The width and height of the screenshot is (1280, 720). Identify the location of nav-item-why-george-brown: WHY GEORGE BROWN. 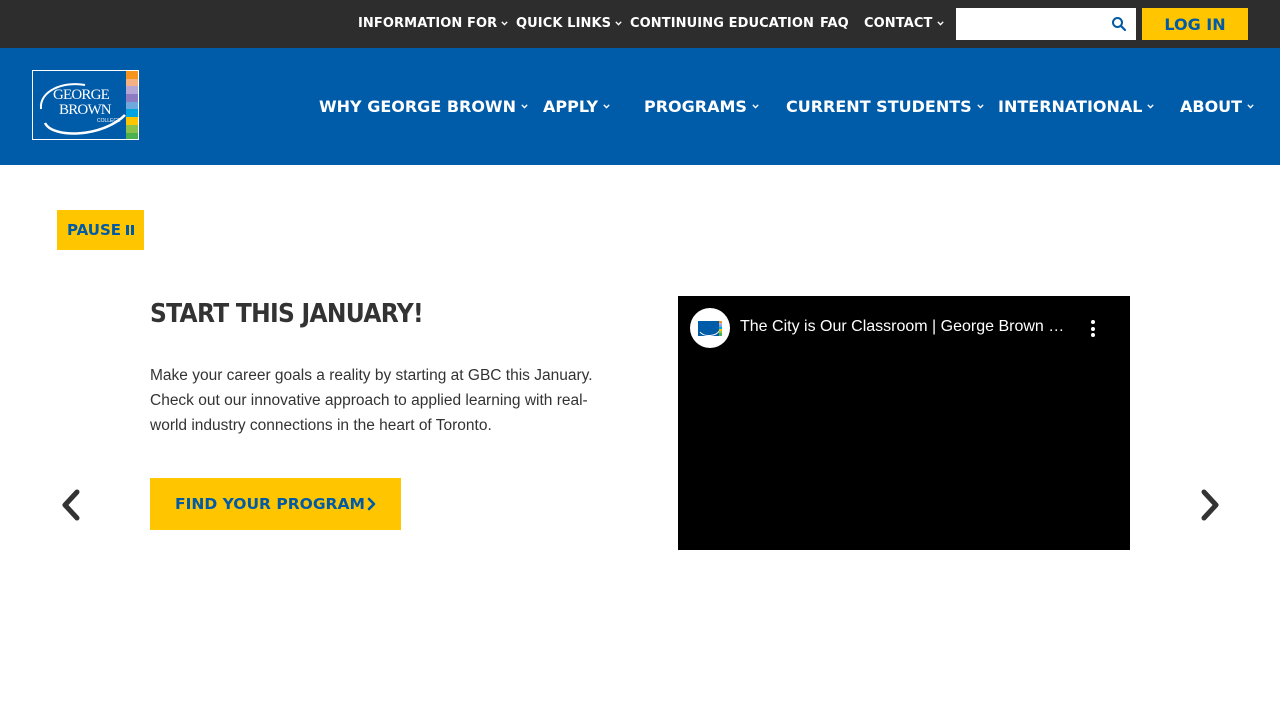
(423, 106).